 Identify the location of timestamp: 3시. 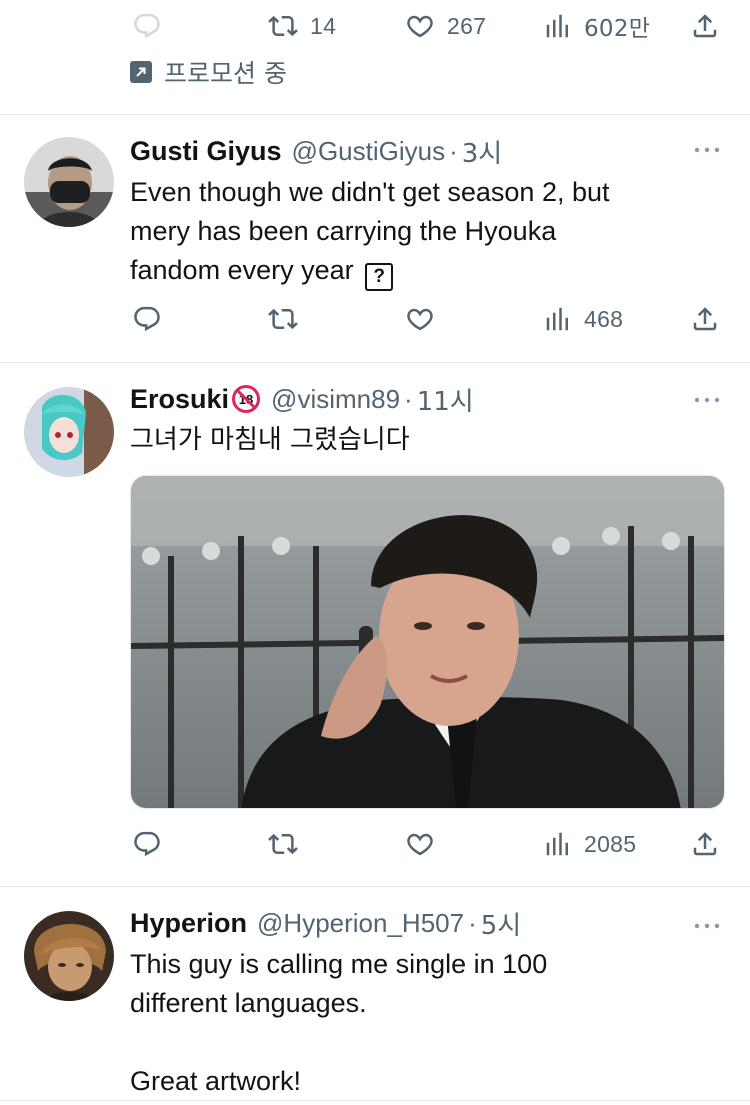
(482, 151).